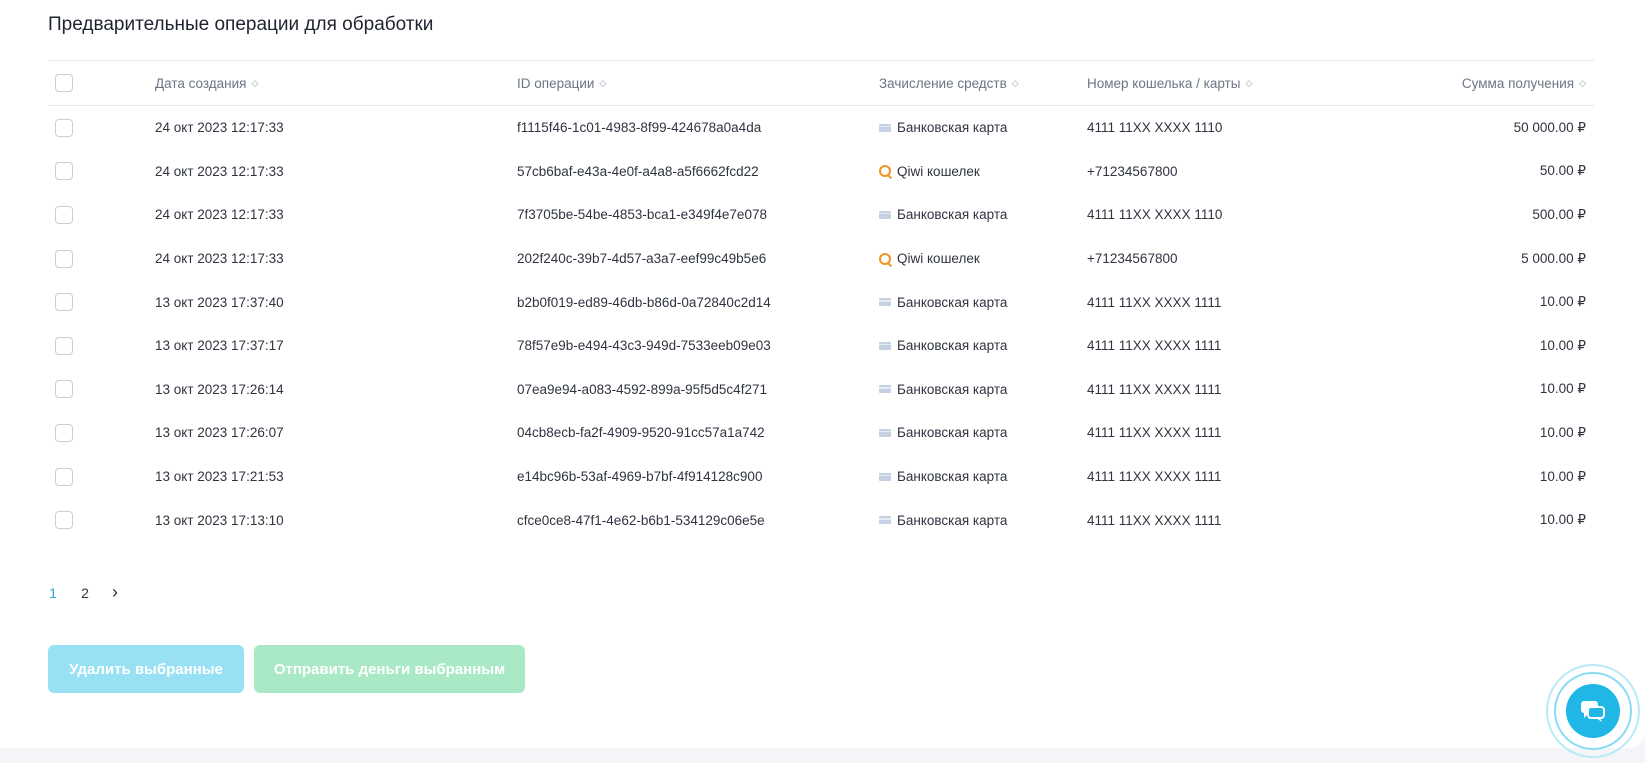 The image size is (1645, 763). I want to click on column-amount: Сумма получения ◇, so click(1524, 83).